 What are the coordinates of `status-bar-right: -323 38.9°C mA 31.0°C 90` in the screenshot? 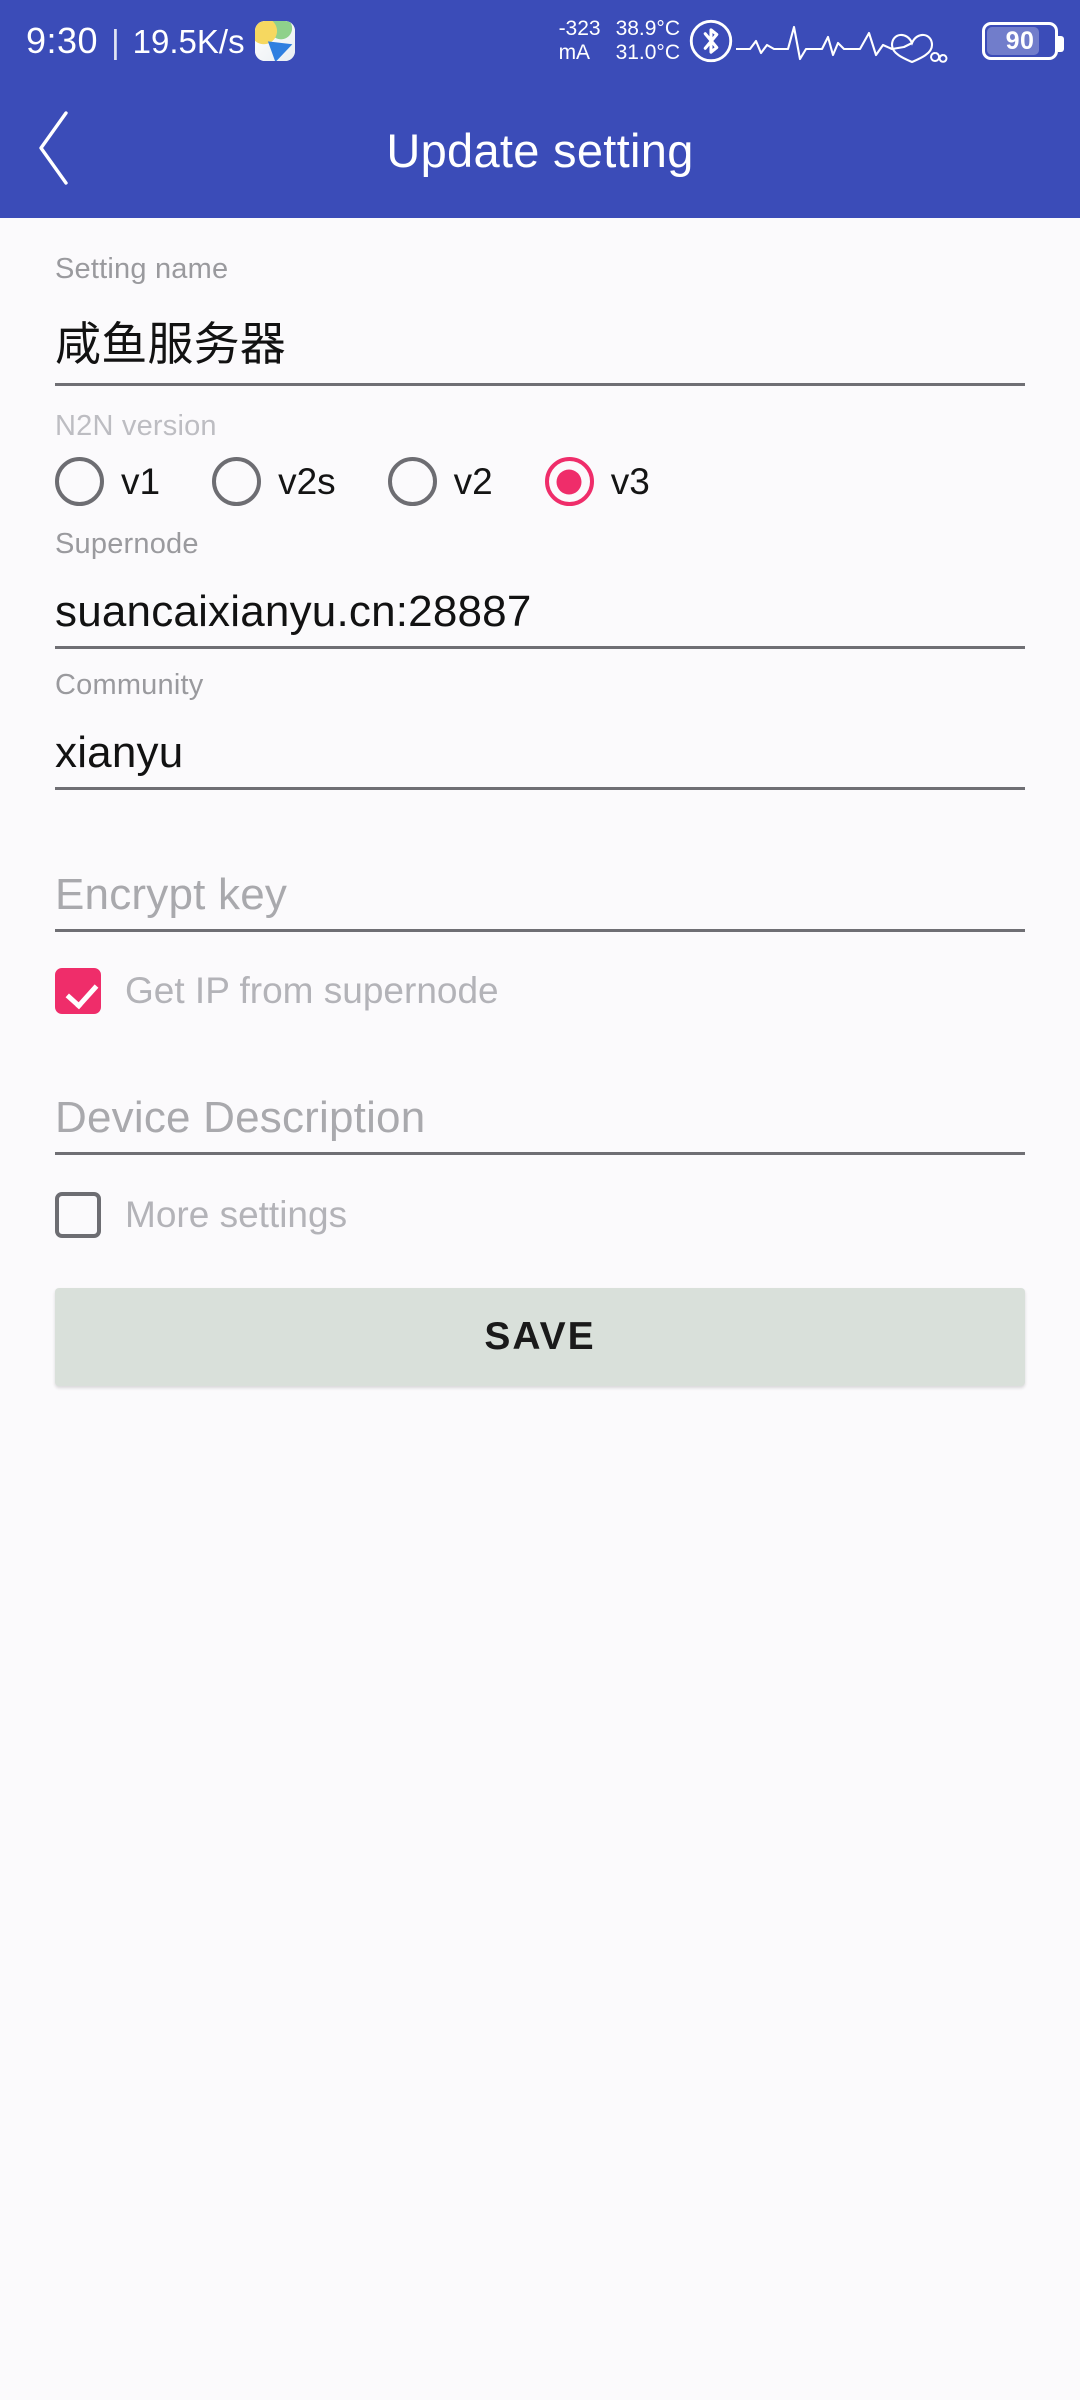 It's located at (811, 40).